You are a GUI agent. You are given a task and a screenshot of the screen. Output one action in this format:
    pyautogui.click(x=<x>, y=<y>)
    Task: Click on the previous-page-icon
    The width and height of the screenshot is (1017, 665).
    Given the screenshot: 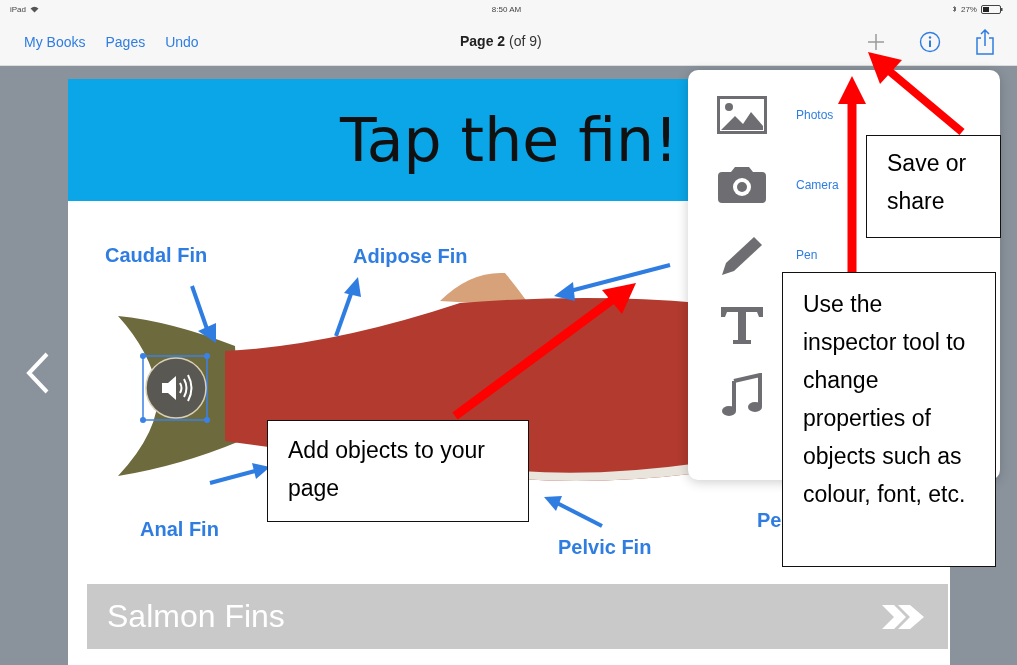 What is the action you would take?
    pyautogui.click(x=38, y=373)
    